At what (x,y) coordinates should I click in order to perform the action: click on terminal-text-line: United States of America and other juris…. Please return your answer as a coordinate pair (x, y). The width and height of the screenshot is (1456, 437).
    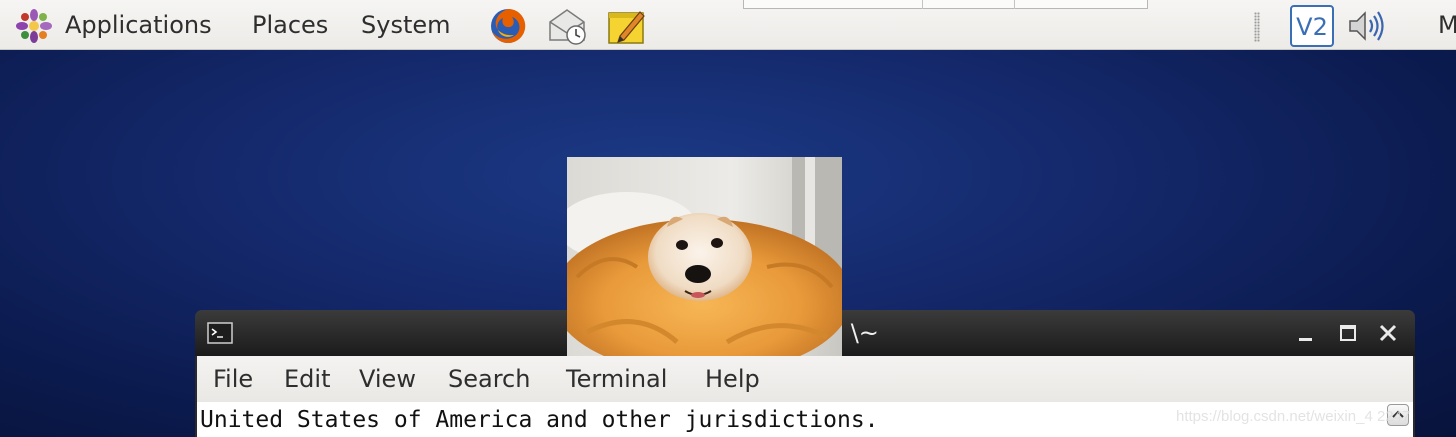
    Looking at the image, I should click on (539, 420).